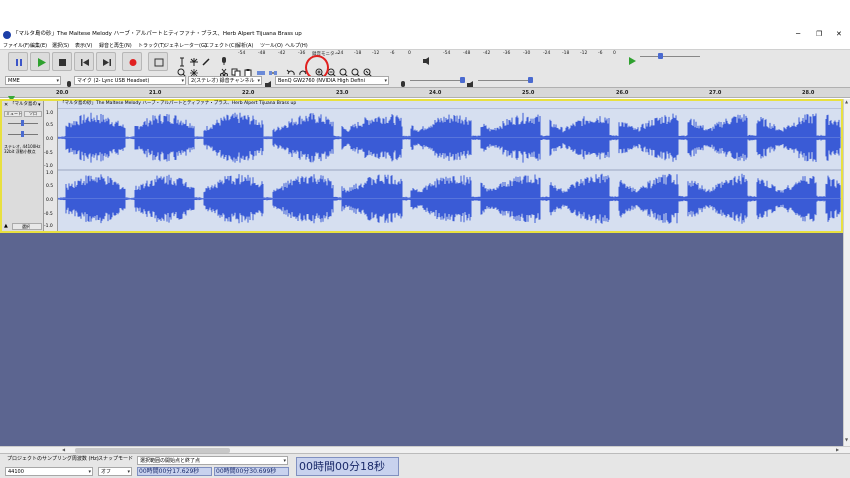  I want to click on audio-host-select: MME ▾, so click(33, 80).